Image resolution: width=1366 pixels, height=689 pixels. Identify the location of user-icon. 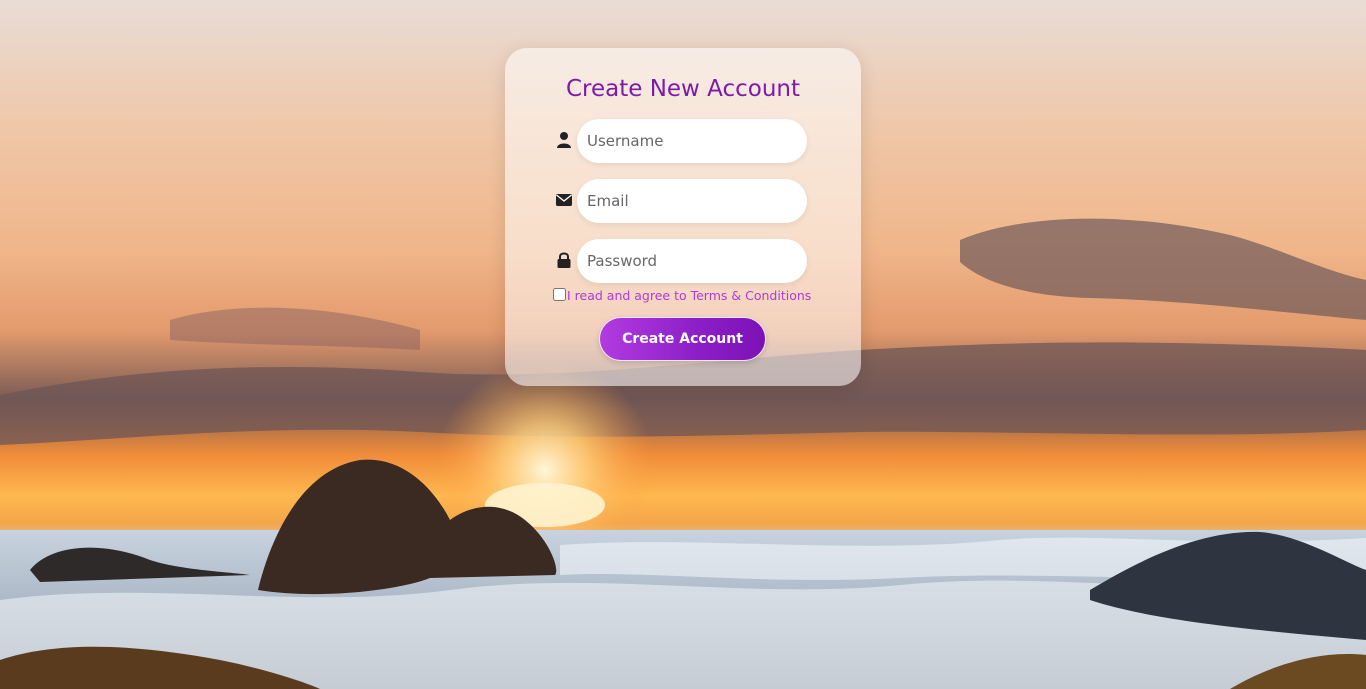
(564, 140).